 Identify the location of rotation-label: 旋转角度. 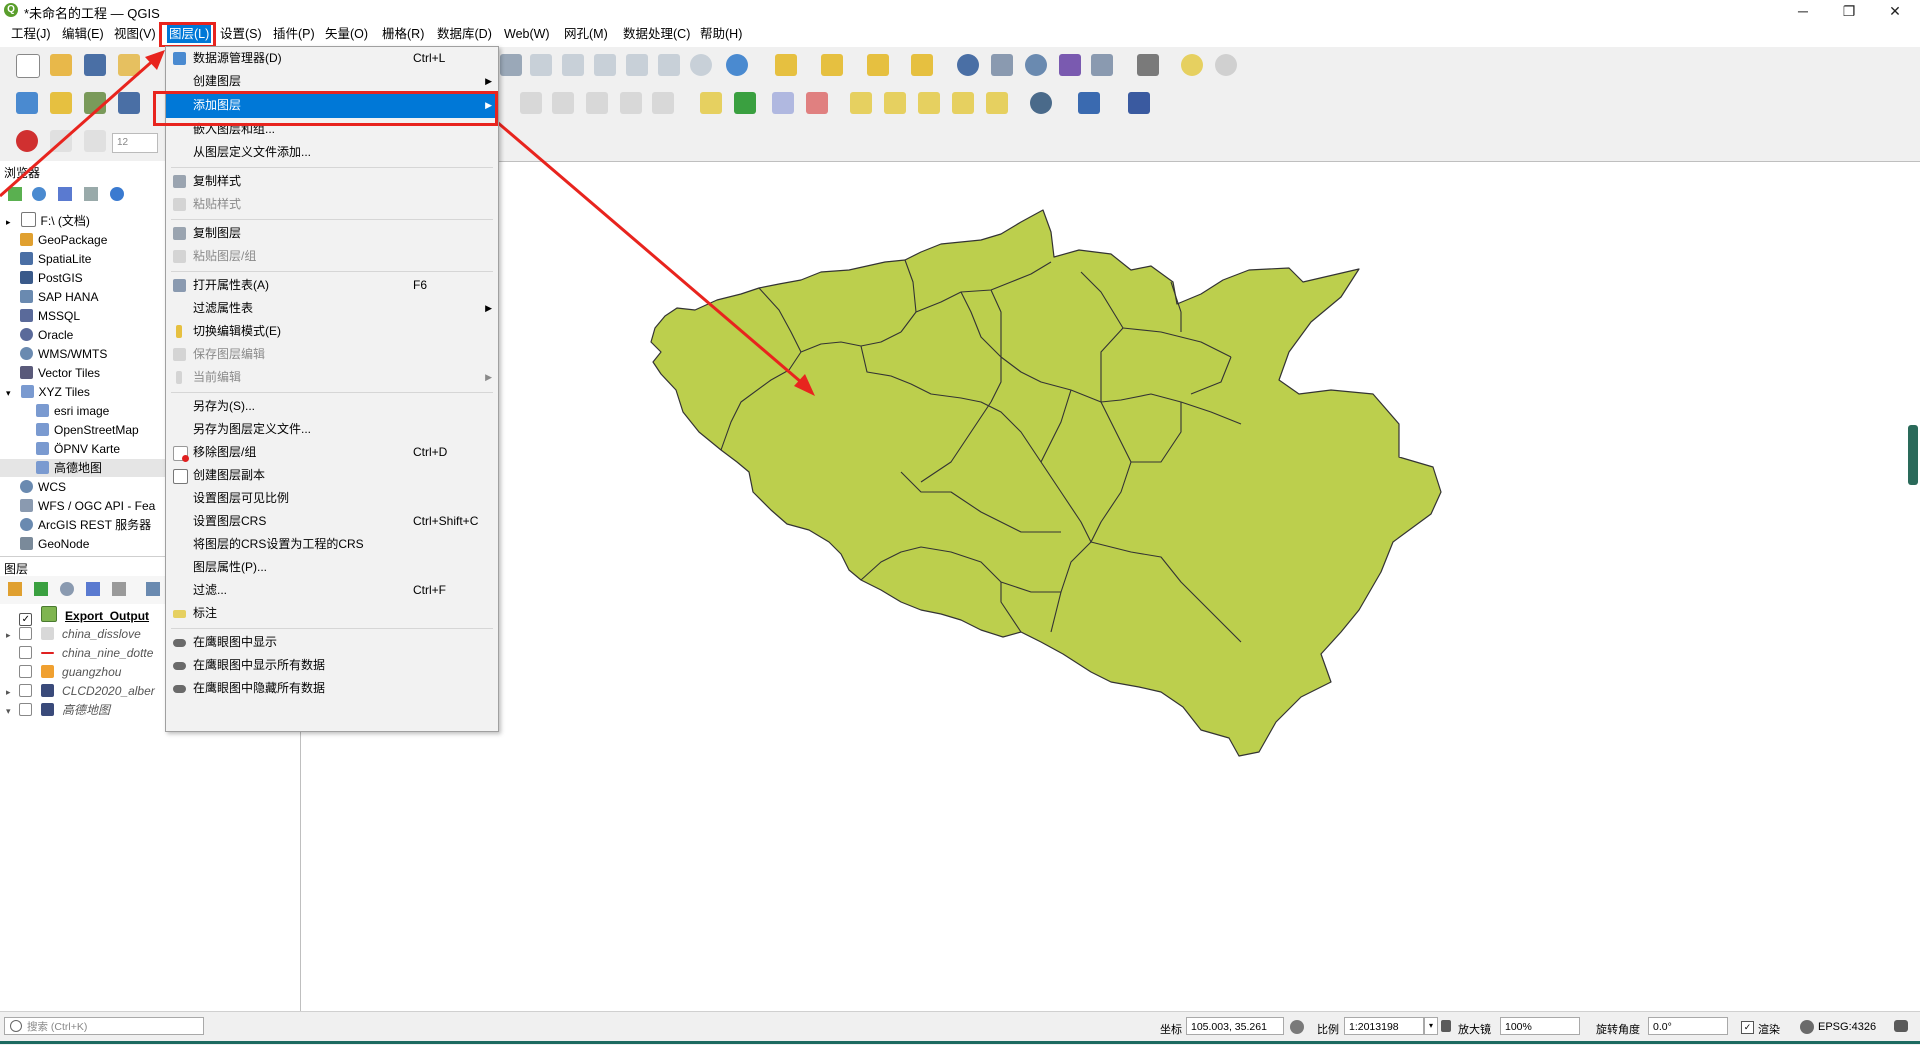
(1618, 1030).